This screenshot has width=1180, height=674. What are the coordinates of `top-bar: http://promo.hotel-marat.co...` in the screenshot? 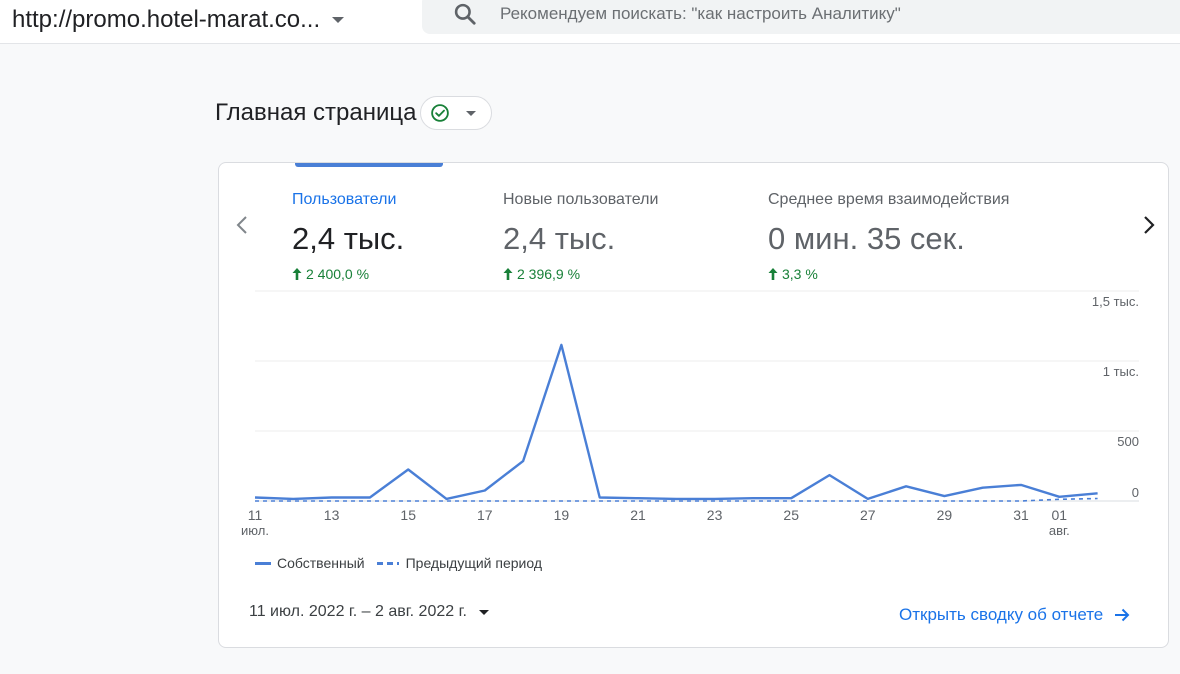 It's located at (590, 22).